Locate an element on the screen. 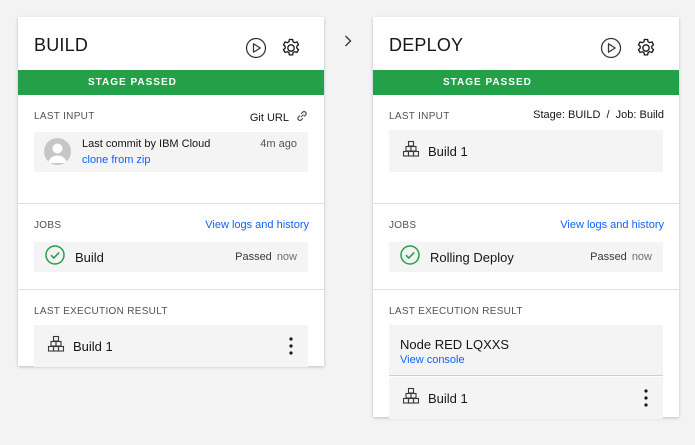 This screenshot has width=695, height=445. app-name: Node RED LQXXS is located at coordinates (455, 344).